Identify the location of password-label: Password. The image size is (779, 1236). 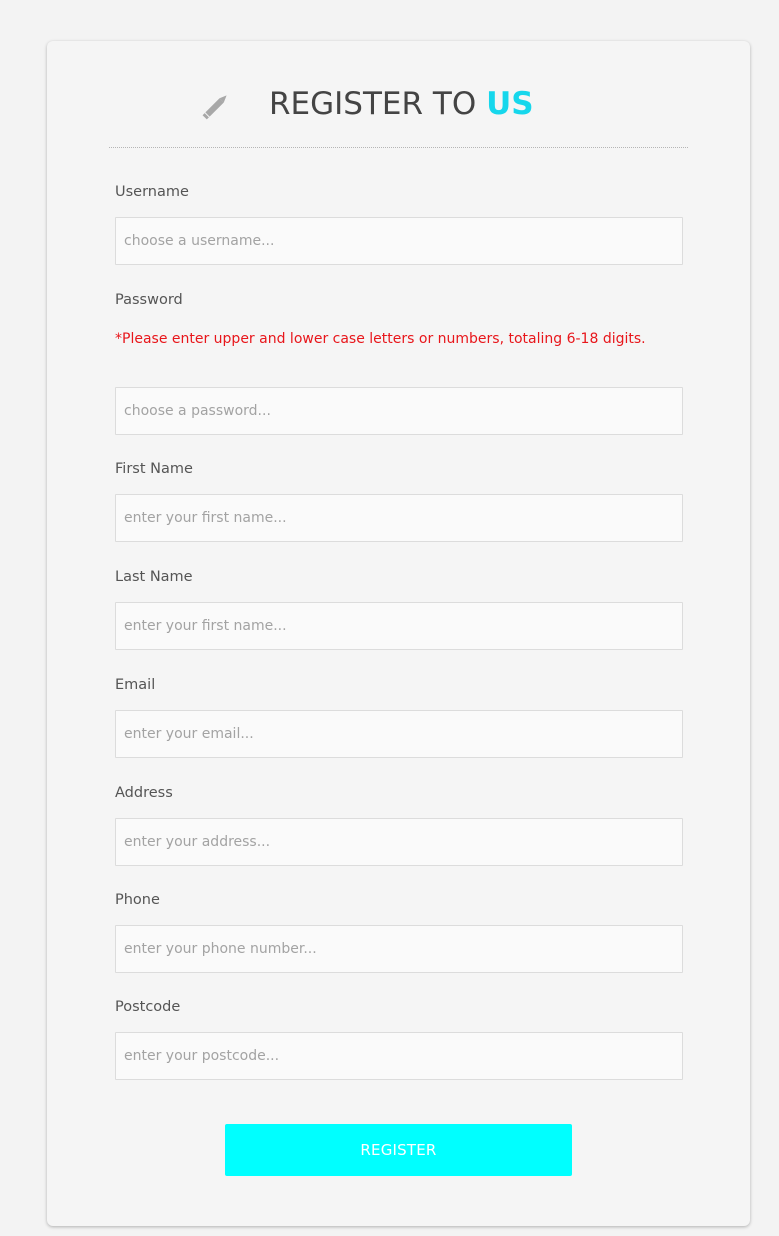
(149, 300).